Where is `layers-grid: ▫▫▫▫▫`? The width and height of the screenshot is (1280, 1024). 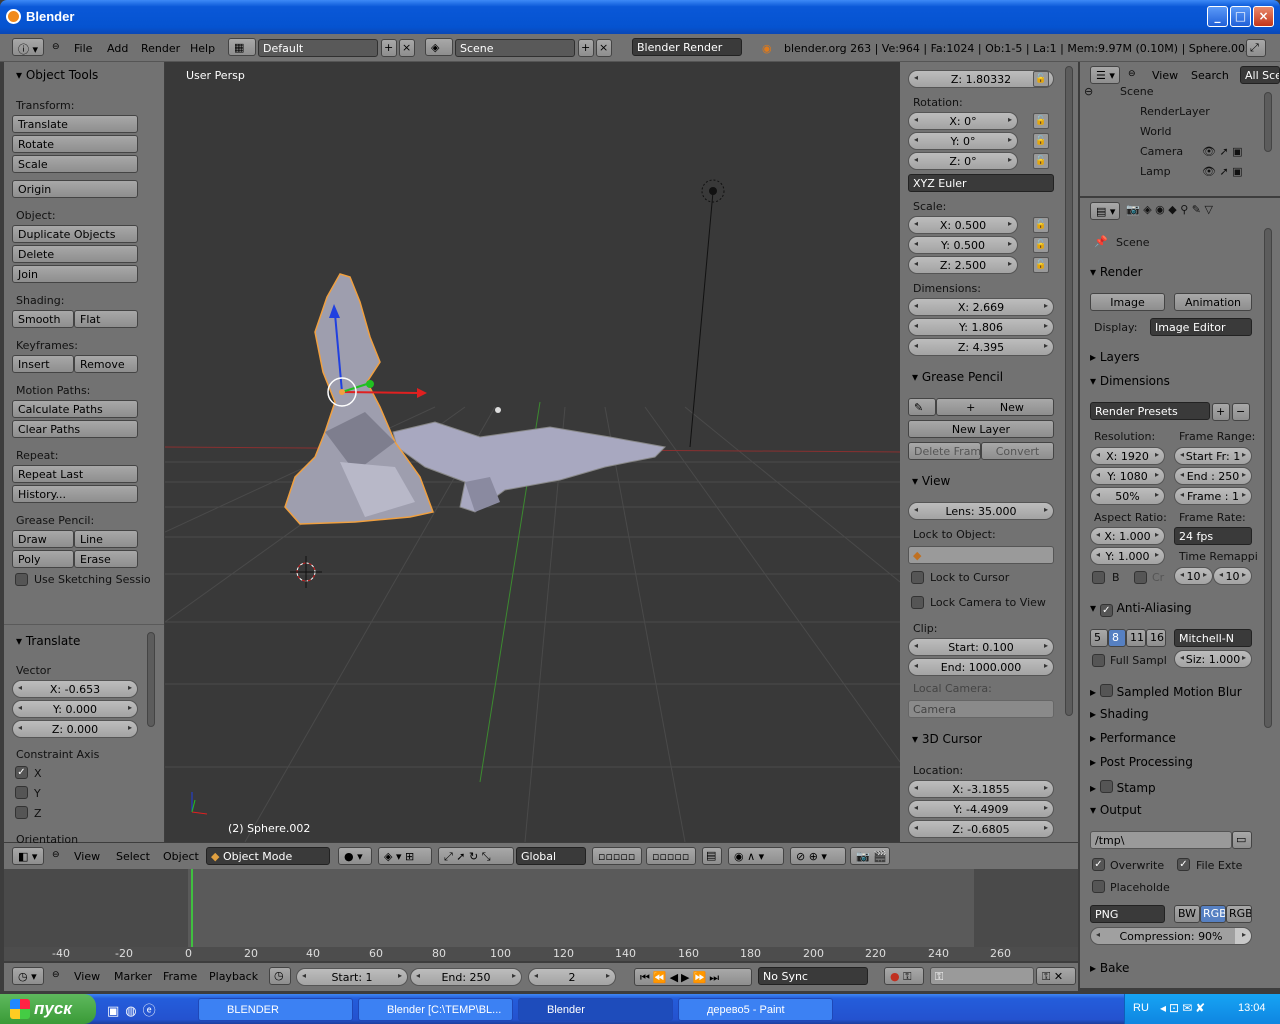 layers-grid: ▫▫▫▫▫ is located at coordinates (617, 856).